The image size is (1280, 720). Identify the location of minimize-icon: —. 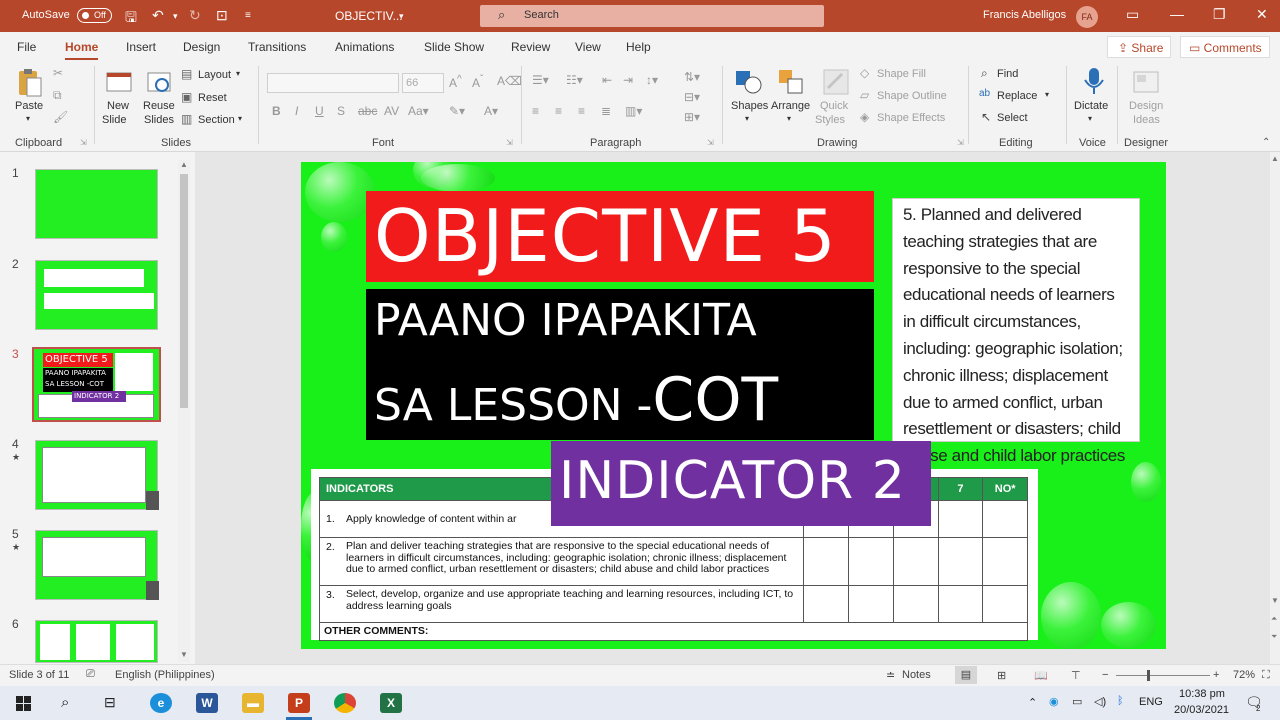
(1177, 14).